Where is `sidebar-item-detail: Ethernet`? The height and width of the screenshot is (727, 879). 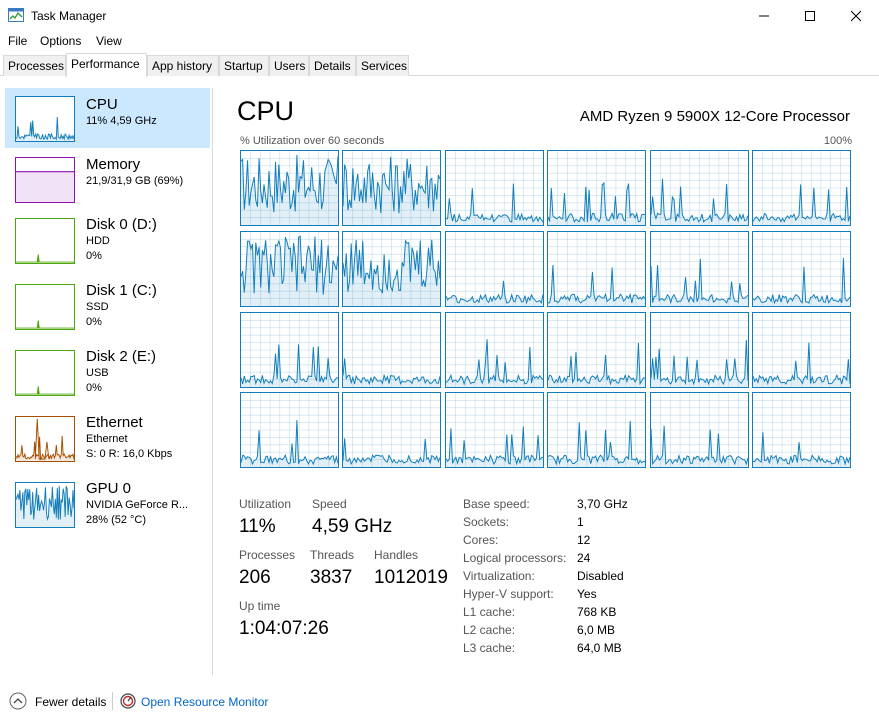
sidebar-item-detail: Ethernet is located at coordinates (107, 439).